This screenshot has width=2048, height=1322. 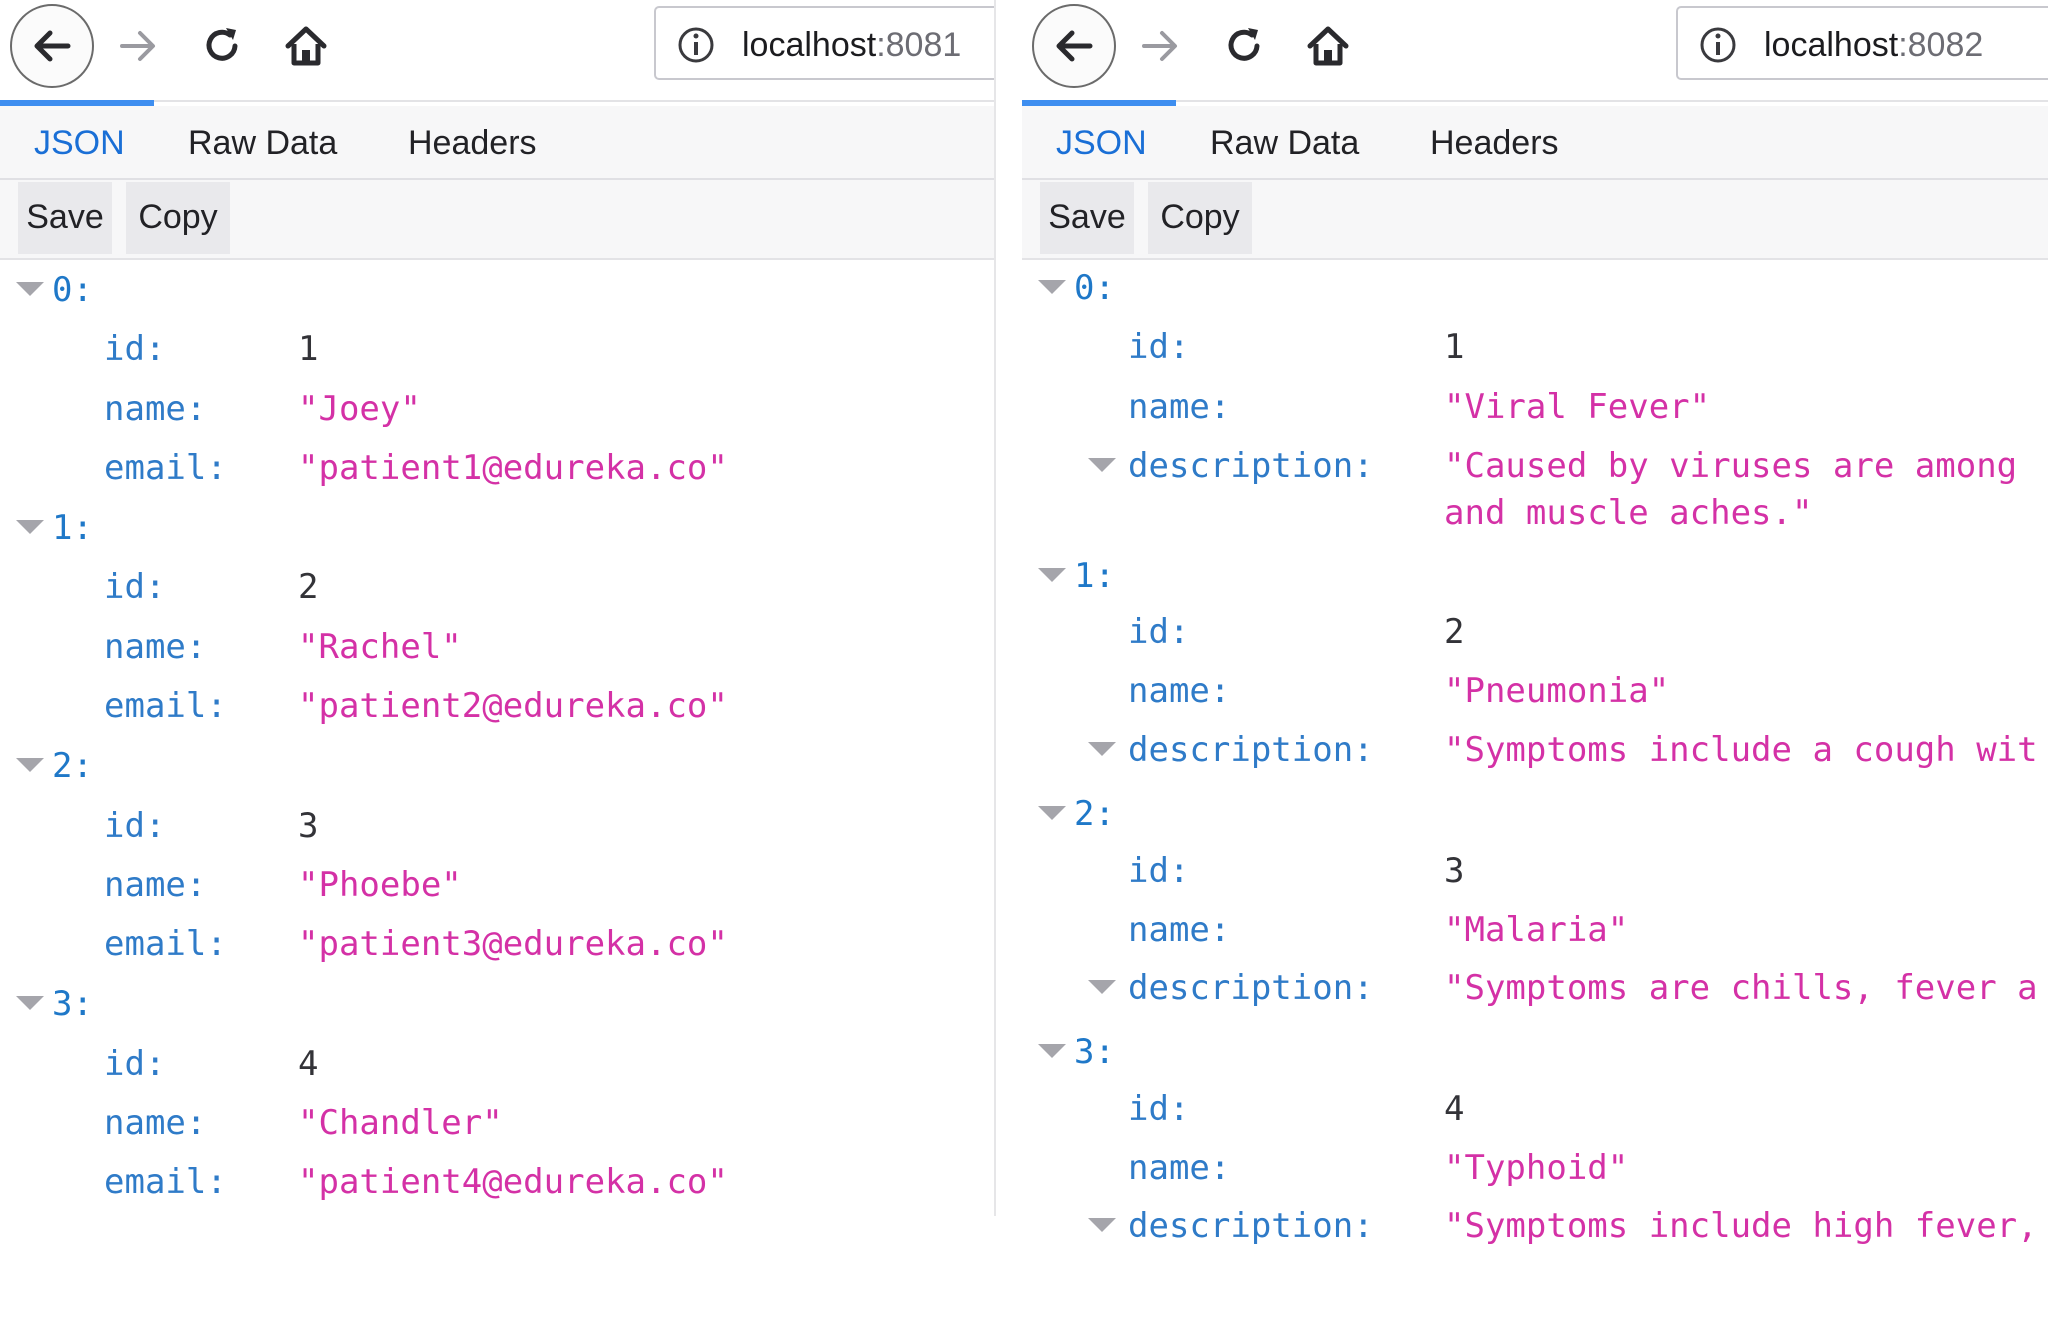 I want to click on navigation-toolbar: localhost:8082, so click(x=1535, y=51).